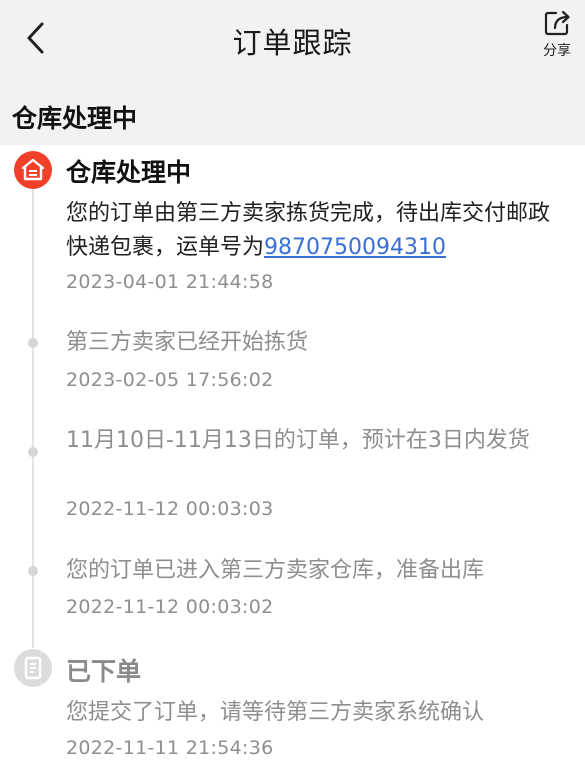 The width and height of the screenshot is (585, 765). Describe the element at coordinates (33, 668) in the screenshot. I see `order-document-icon` at that location.